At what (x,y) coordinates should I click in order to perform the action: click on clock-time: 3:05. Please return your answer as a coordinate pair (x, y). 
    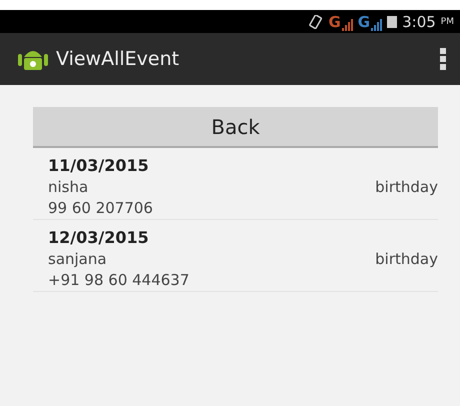
    Looking at the image, I should click on (419, 21).